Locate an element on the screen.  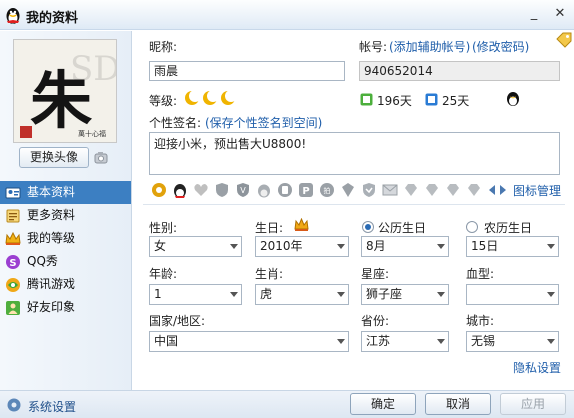
gender-value: 女 is located at coordinates (160, 246).